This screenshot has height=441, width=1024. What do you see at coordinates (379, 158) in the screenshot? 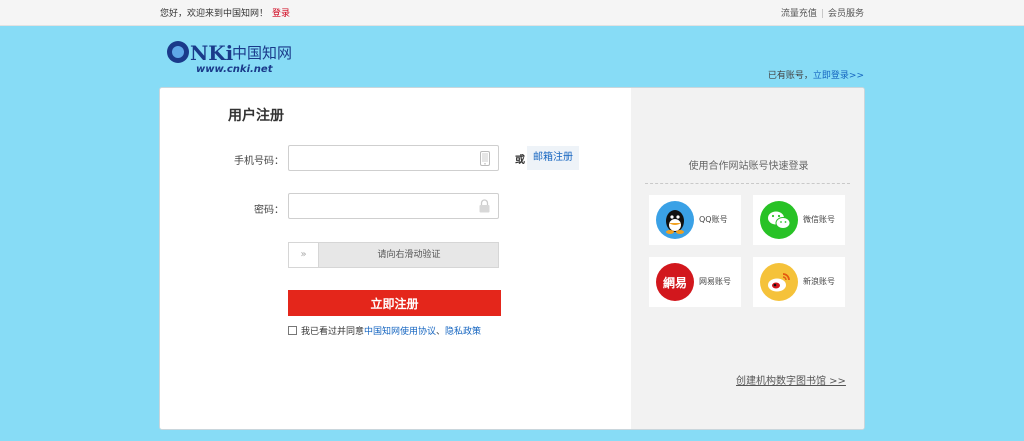
I see `phone-input` at bounding box center [379, 158].